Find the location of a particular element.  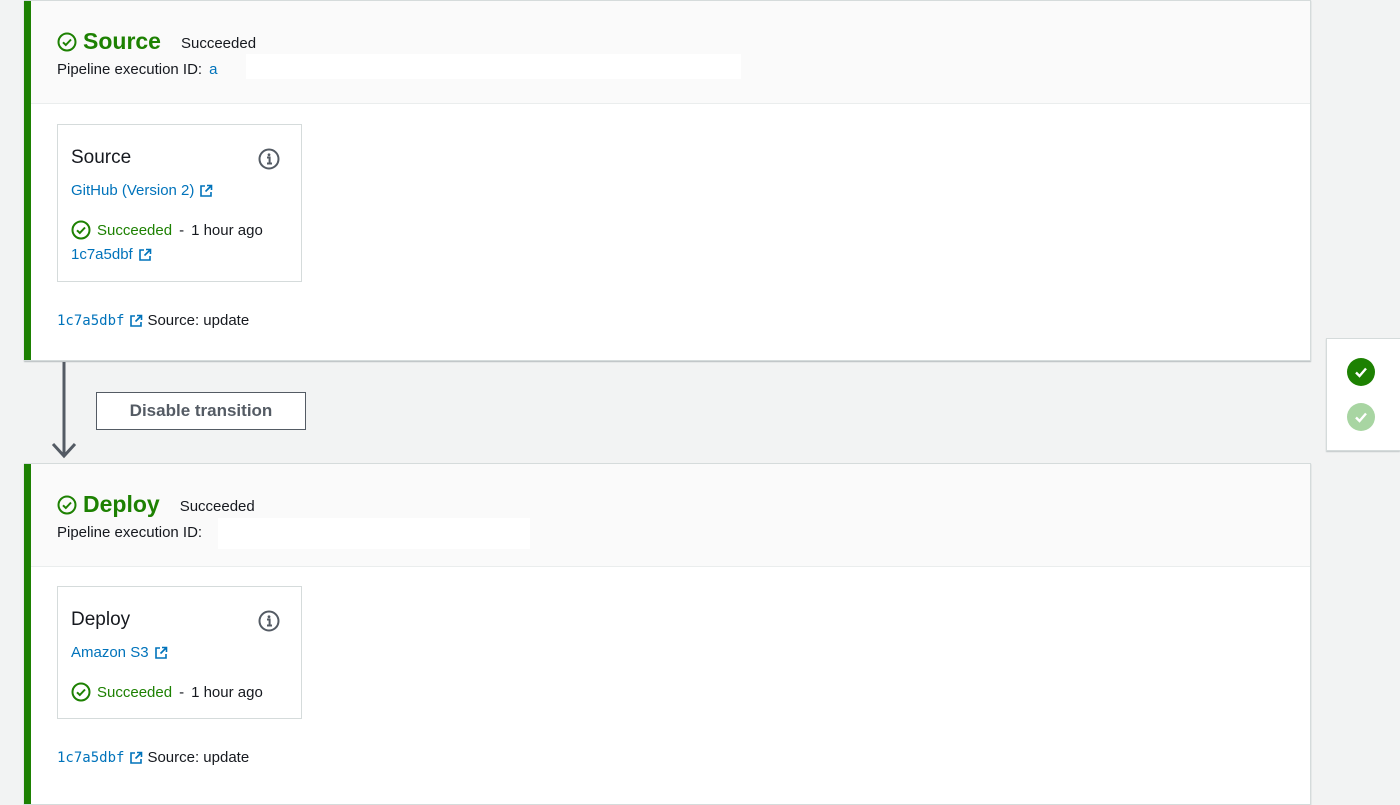

stage-title: Source is located at coordinates (122, 41).